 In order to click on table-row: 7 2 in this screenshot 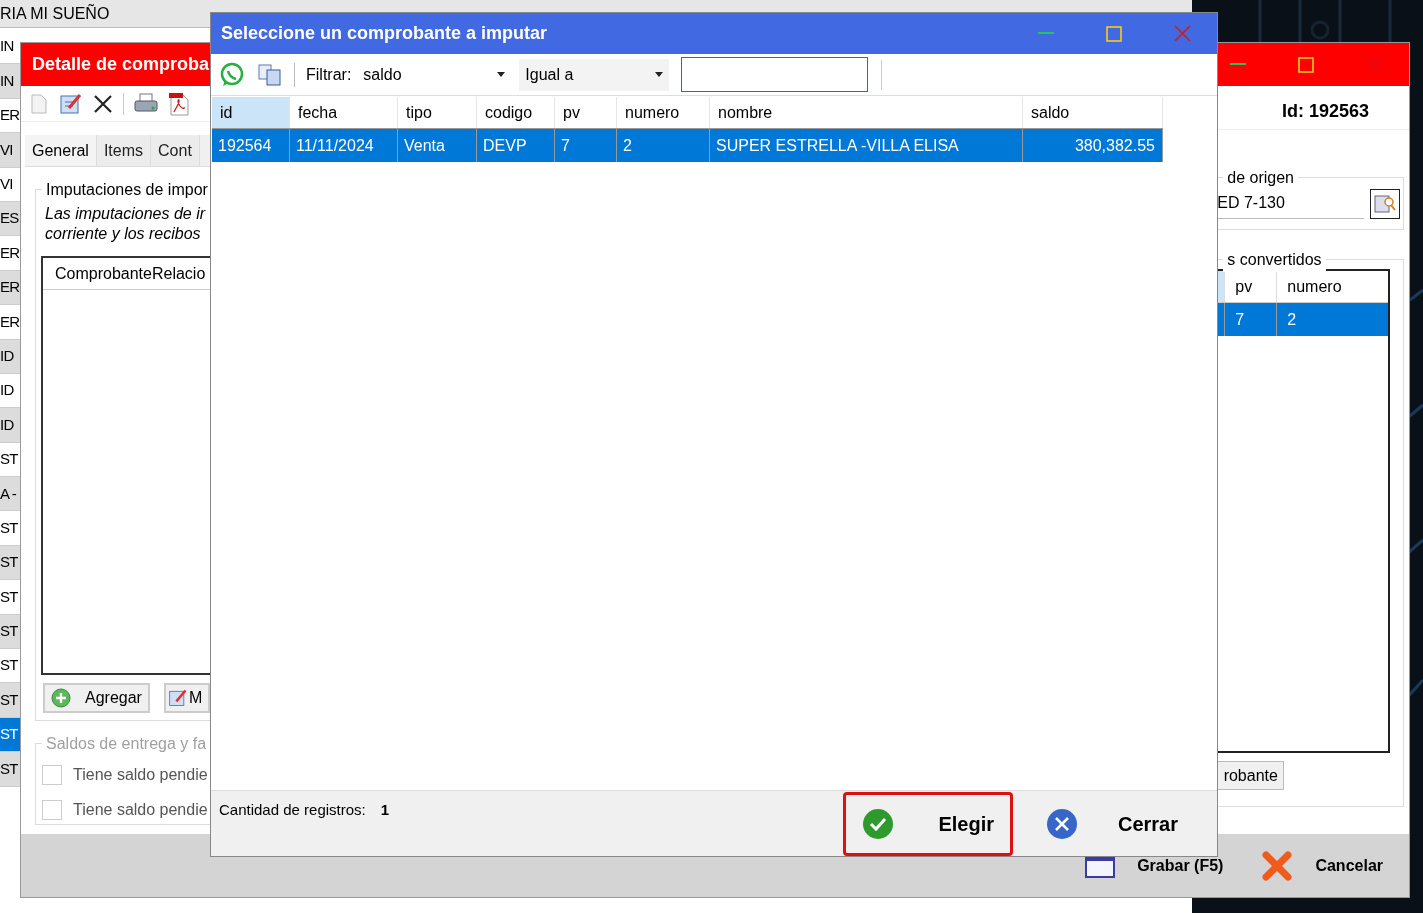, I will do `click(1302, 319)`.